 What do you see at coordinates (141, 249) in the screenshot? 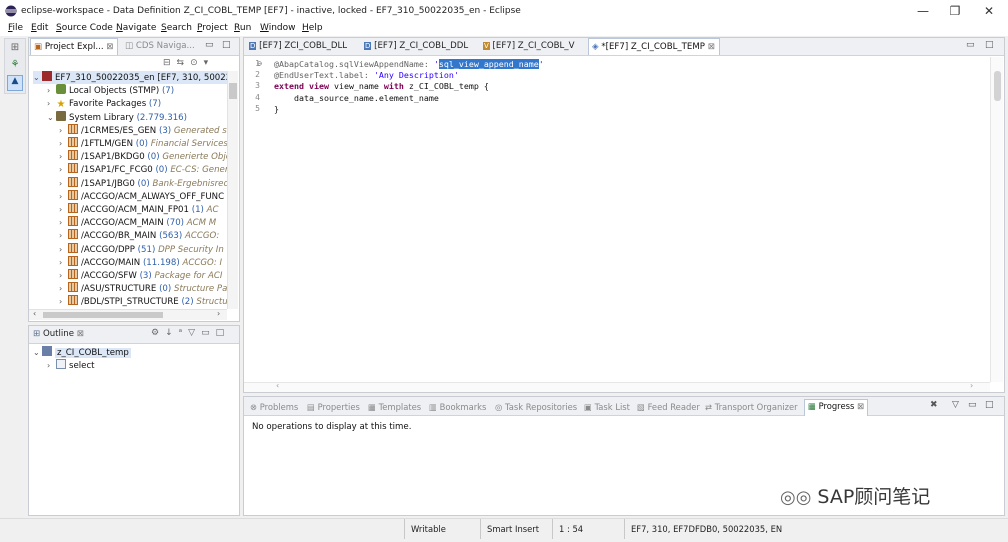
I see `tree-package-row: › /ACCGO/DPP (51) DPP Security In` at bounding box center [141, 249].